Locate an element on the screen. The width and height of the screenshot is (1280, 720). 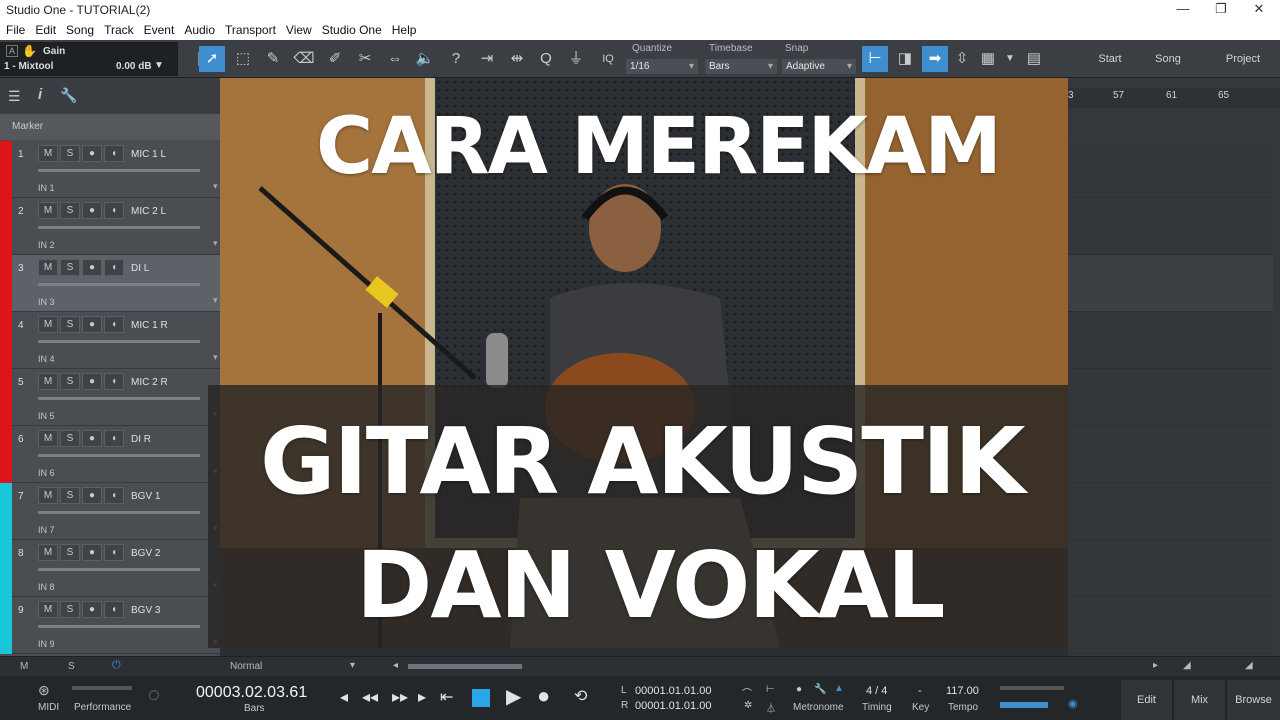
scroll-left-icon: ◂ is located at coordinates (395, 665).